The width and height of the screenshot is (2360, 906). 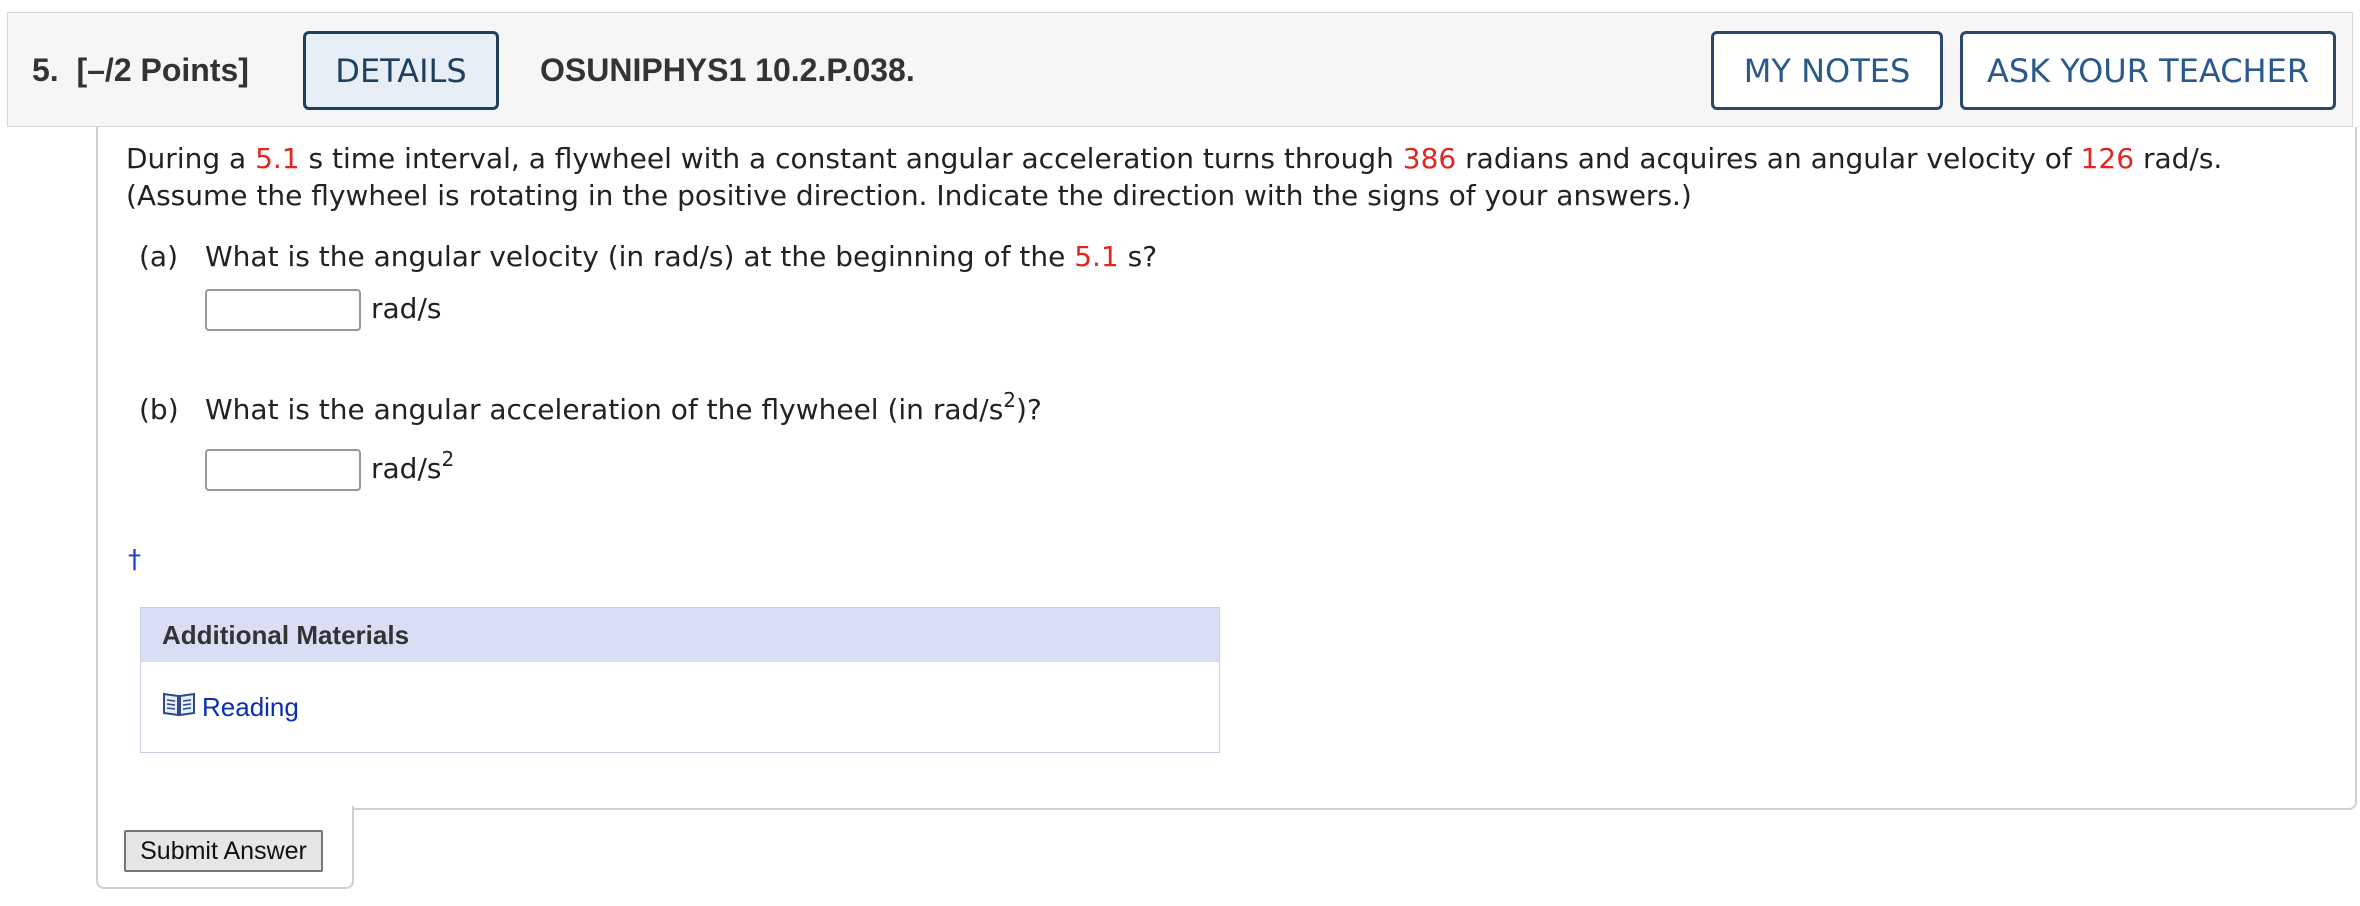 What do you see at coordinates (680, 635) in the screenshot?
I see `additional-materials-header: Additional Materials` at bounding box center [680, 635].